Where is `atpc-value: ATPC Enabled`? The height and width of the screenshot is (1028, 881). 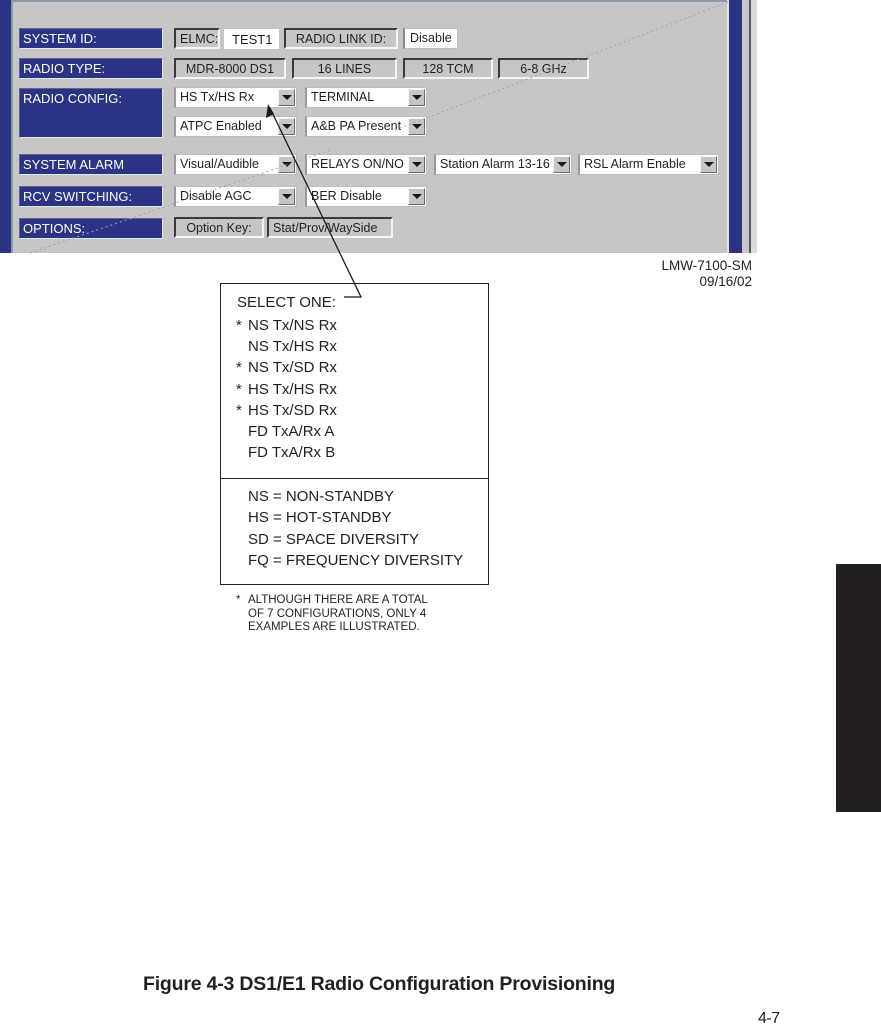 atpc-value: ATPC Enabled is located at coordinates (221, 126).